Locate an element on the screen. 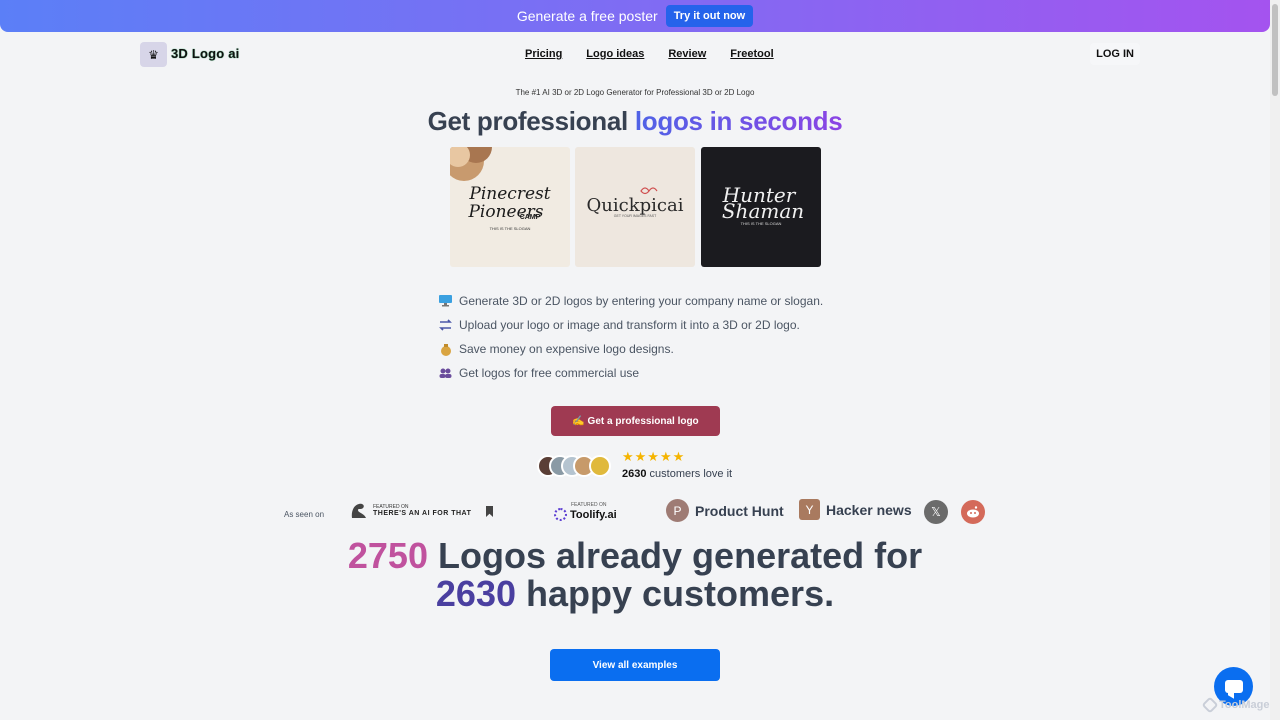 The width and height of the screenshot is (1280, 720). watermark: ToolMage is located at coordinates (1235, 705).